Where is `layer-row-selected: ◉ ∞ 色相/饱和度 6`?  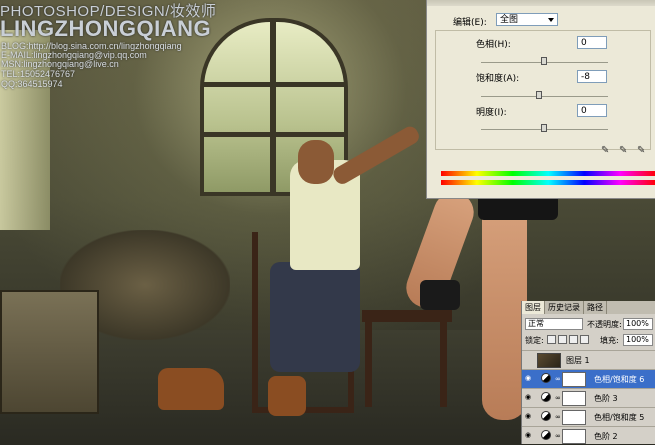 layer-row-selected: ◉ ∞ 色相/饱和度 6 is located at coordinates (588, 378).